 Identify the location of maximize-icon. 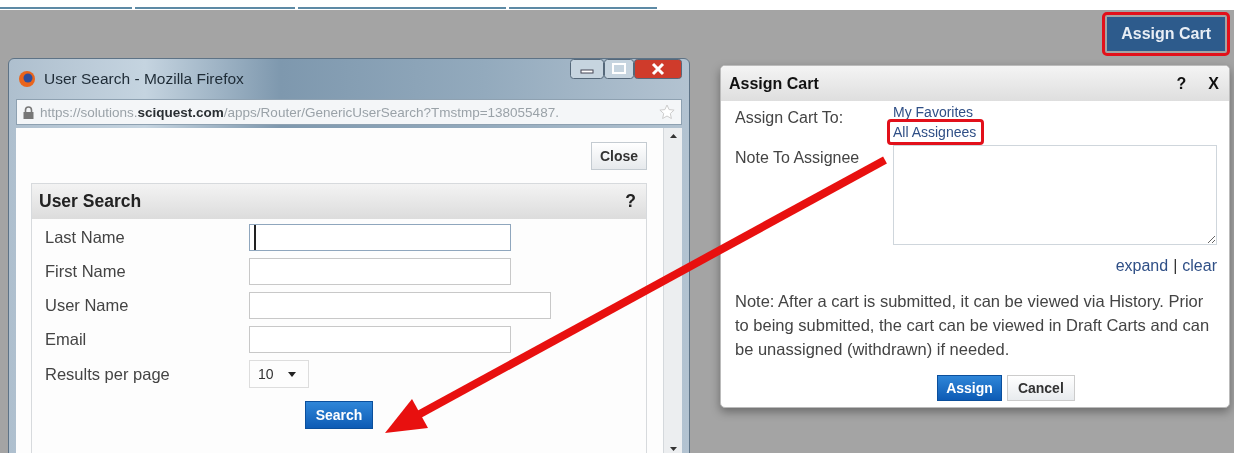
(619, 69).